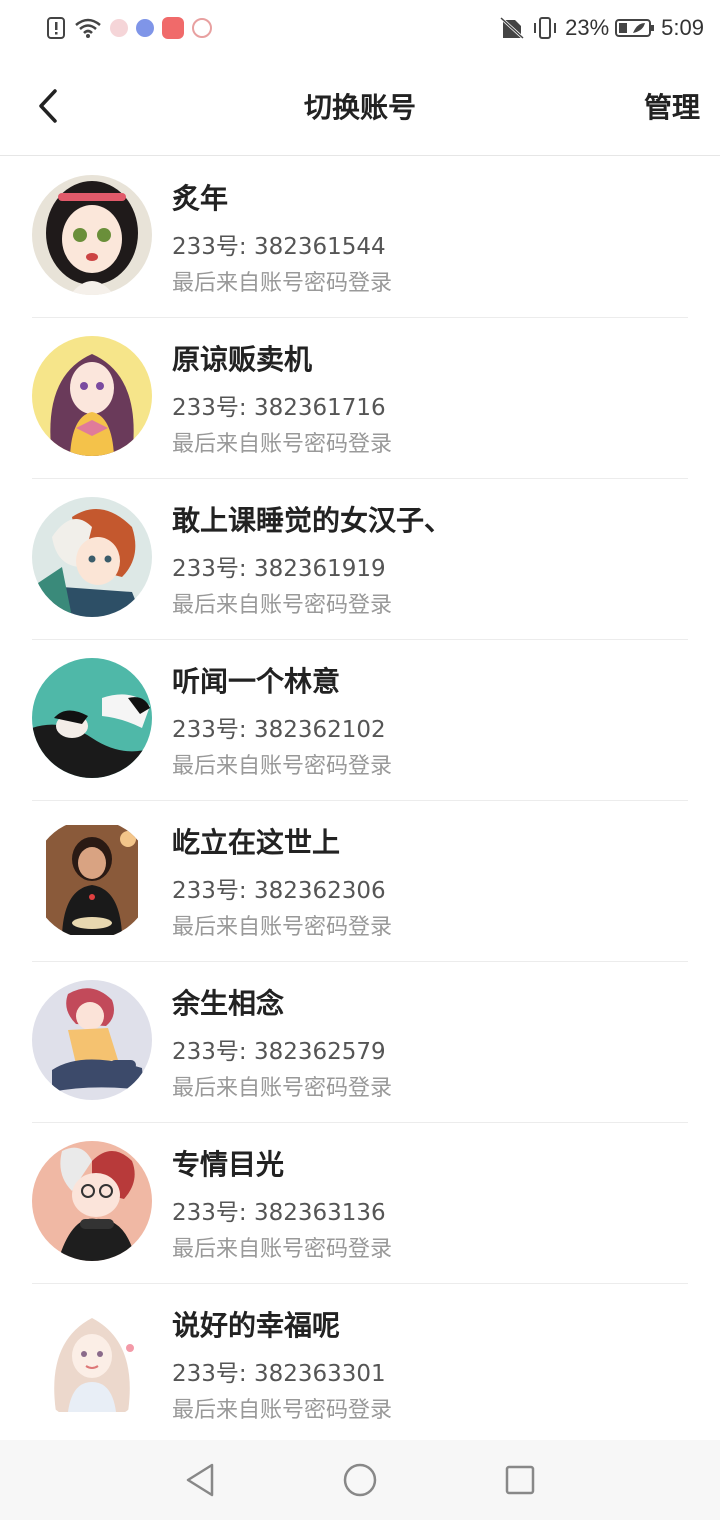 The width and height of the screenshot is (720, 1520). What do you see at coordinates (279, 891) in the screenshot?
I see `account-id: 233号: 382362306` at bounding box center [279, 891].